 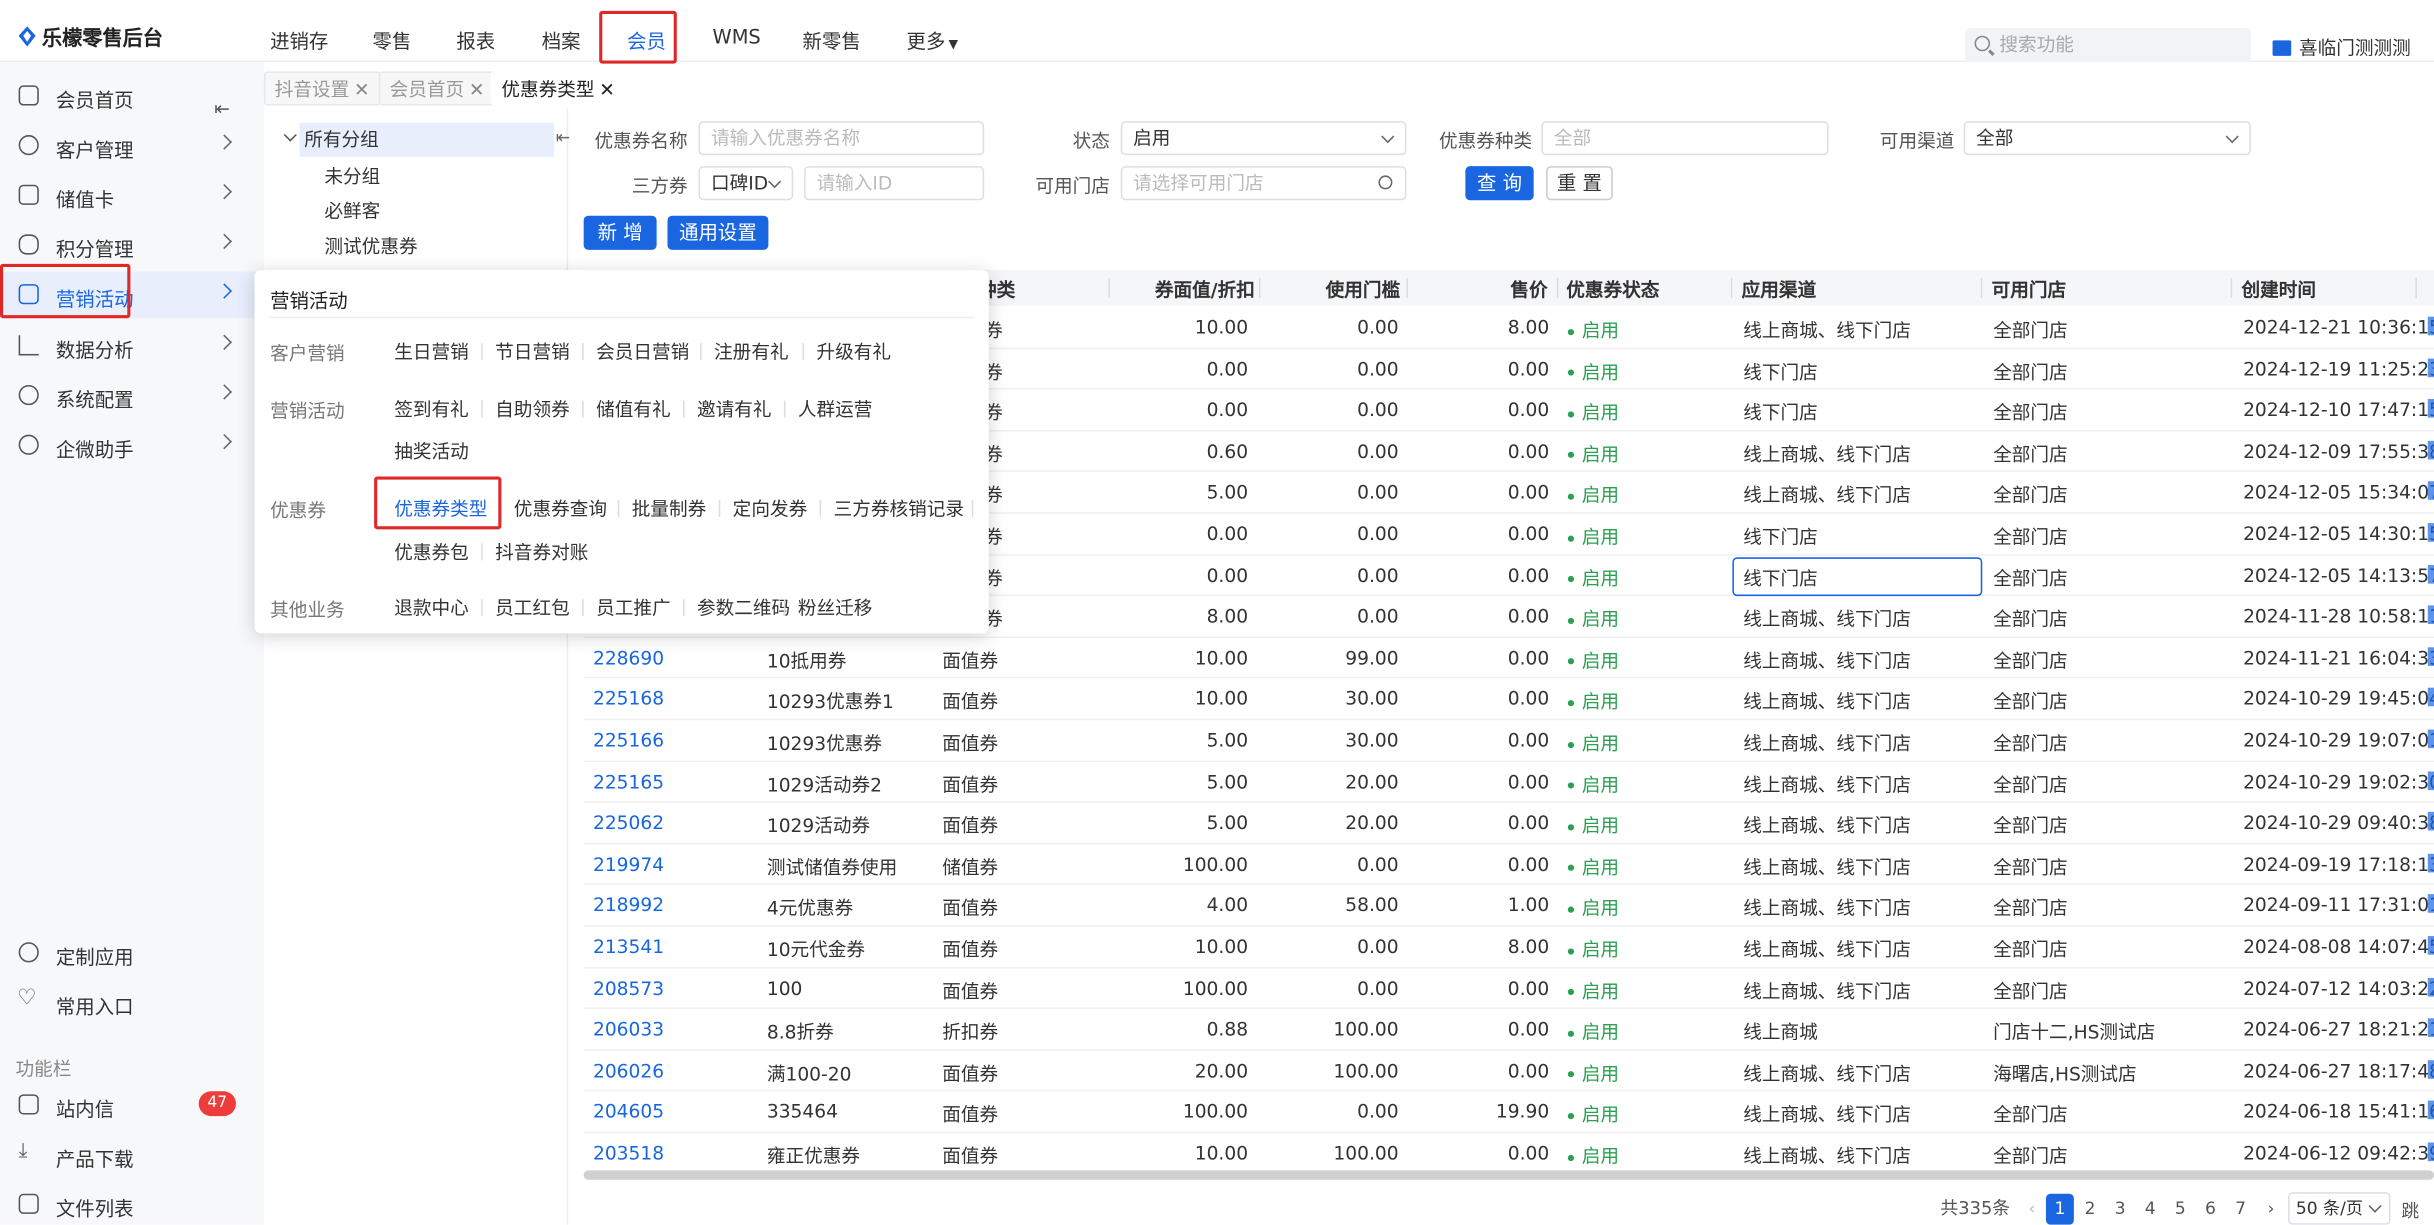 What do you see at coordinates (132, 96) in the screenshot?
I see `sidebar-item-member-home: 会员首页 ⇤` at bounding box center [132, 96].